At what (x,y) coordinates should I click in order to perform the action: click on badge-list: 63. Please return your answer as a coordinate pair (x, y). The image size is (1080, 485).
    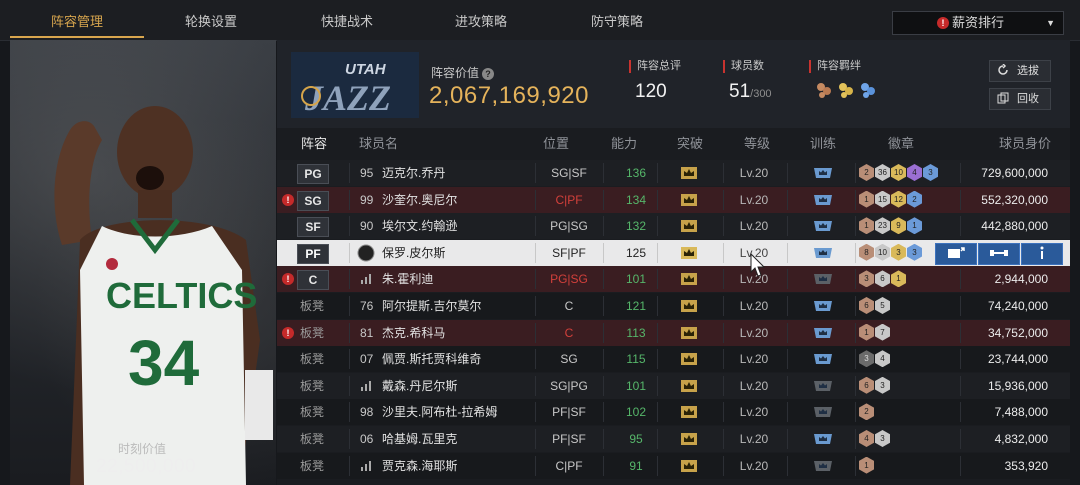
    Looking at the image, I should click on (874, 385).